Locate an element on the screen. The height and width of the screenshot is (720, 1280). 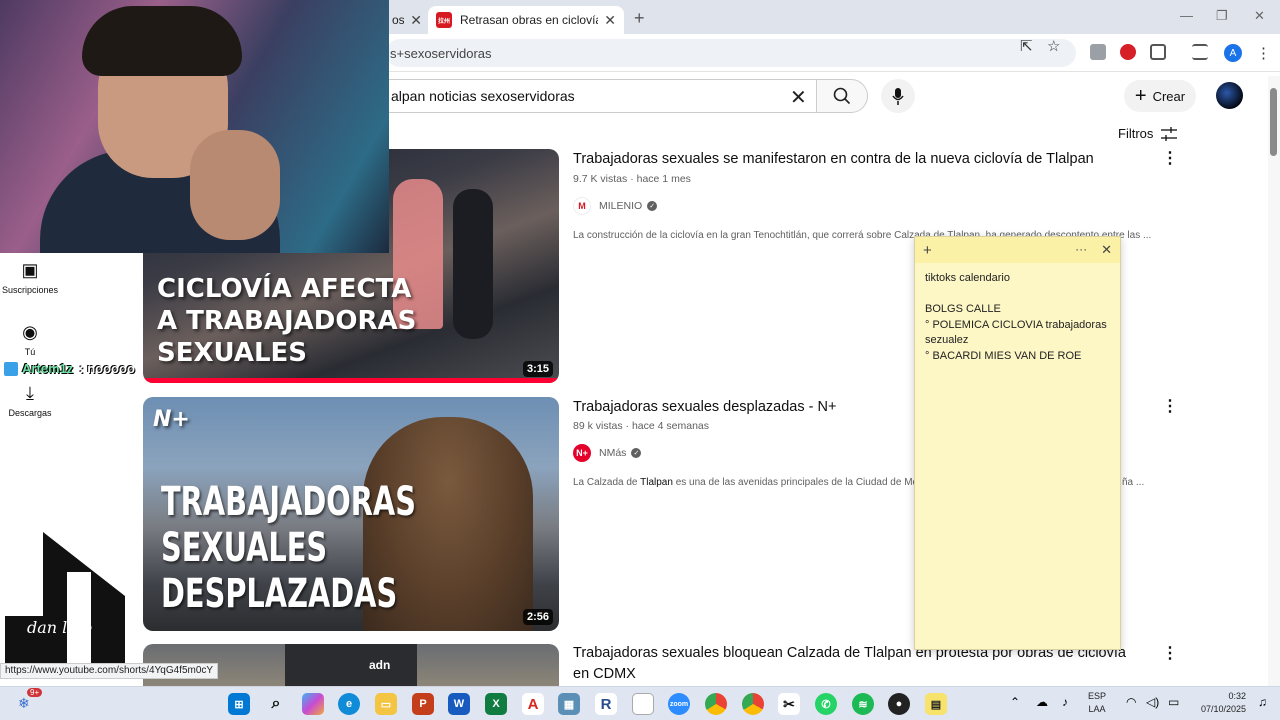
cloud-offline-icon: ☁ is located at coordinates (1042, 702).